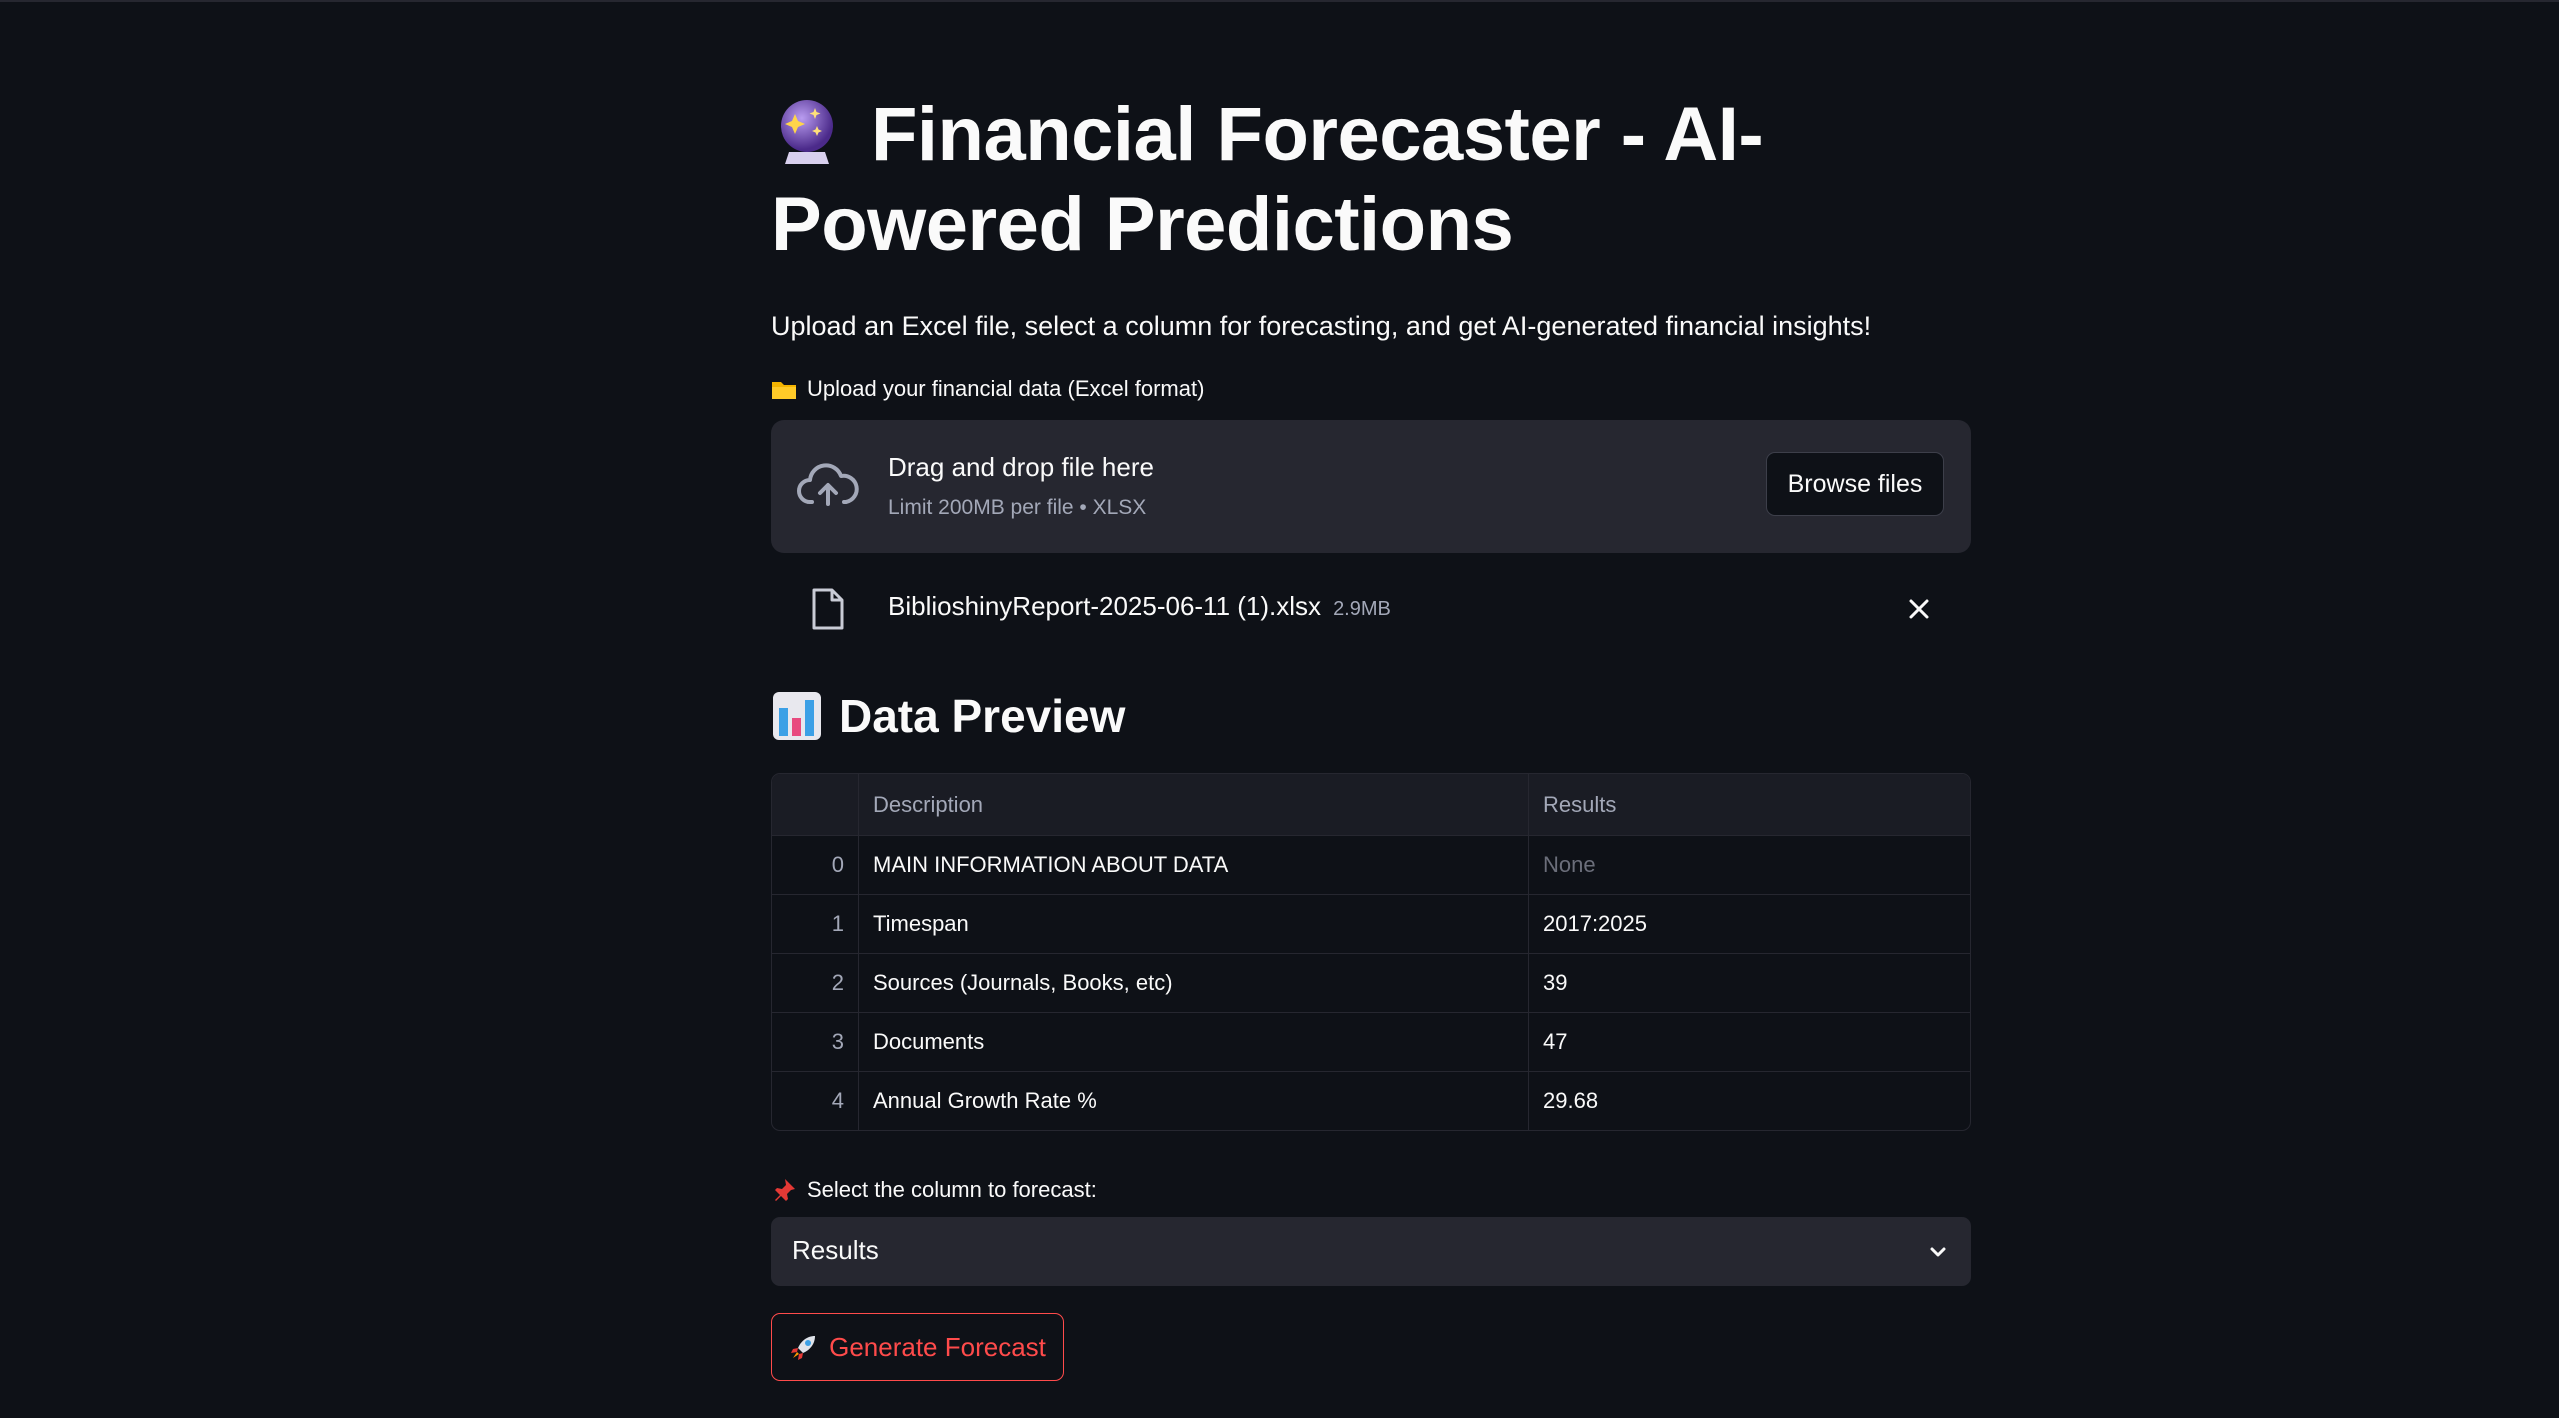 The height and width of the screenshot is (1418, 2559). Describe the element at coordinates (1938, 1252) in the screenshot. I see `chevron-down-icon` at that location.